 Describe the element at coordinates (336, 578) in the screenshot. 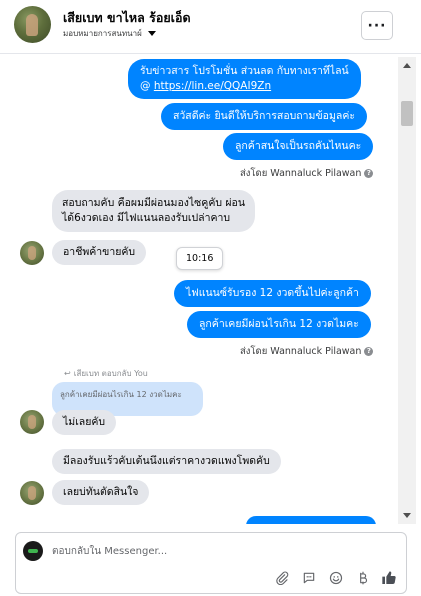

I see `emoji-icon` at that location.